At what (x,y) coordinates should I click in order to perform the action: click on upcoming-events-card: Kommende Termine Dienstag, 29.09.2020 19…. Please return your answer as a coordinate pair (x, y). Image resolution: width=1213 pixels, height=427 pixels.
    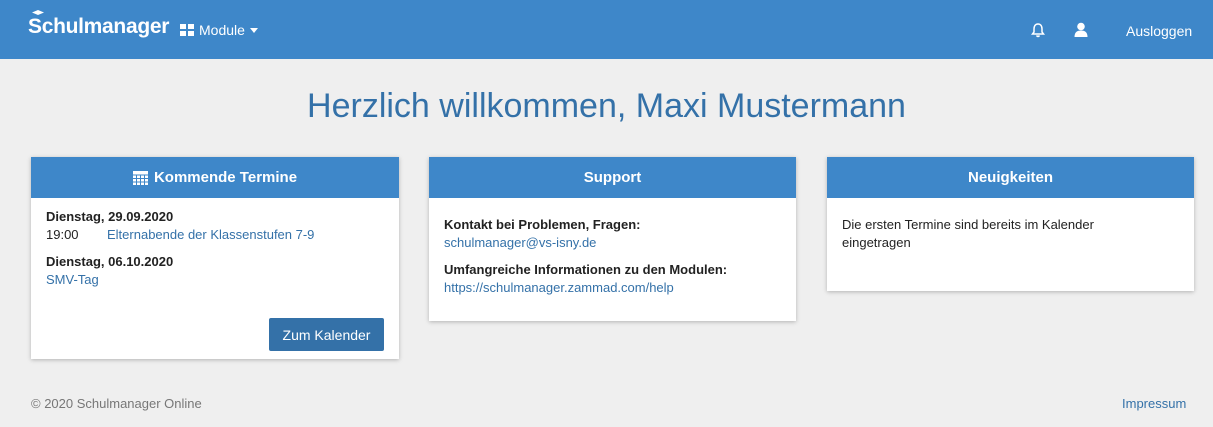
    Looking at the image, I should click on (215, 258).